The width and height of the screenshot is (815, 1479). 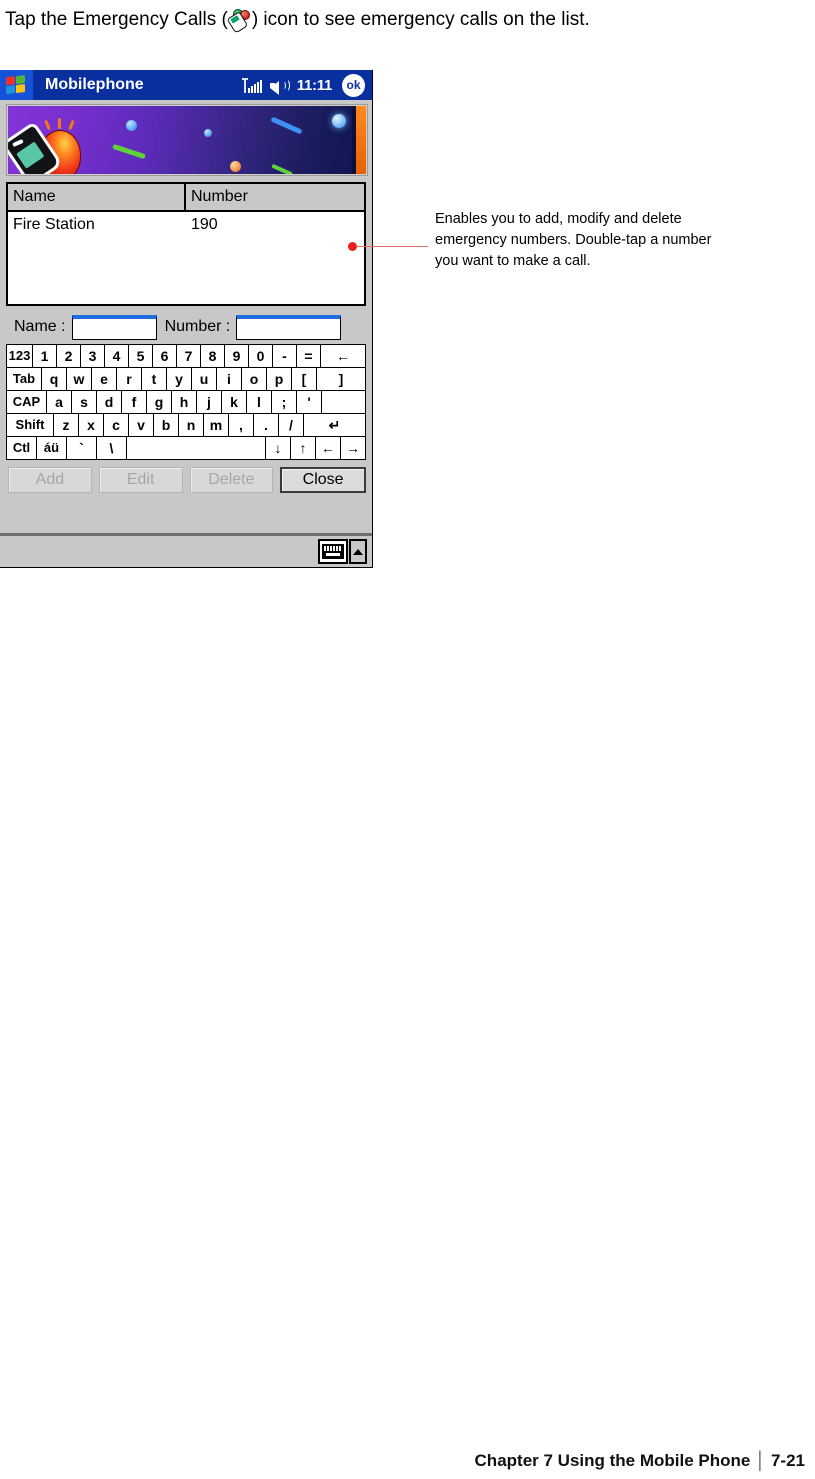 I want to click on key-t: t, so click(x=154, y=379).